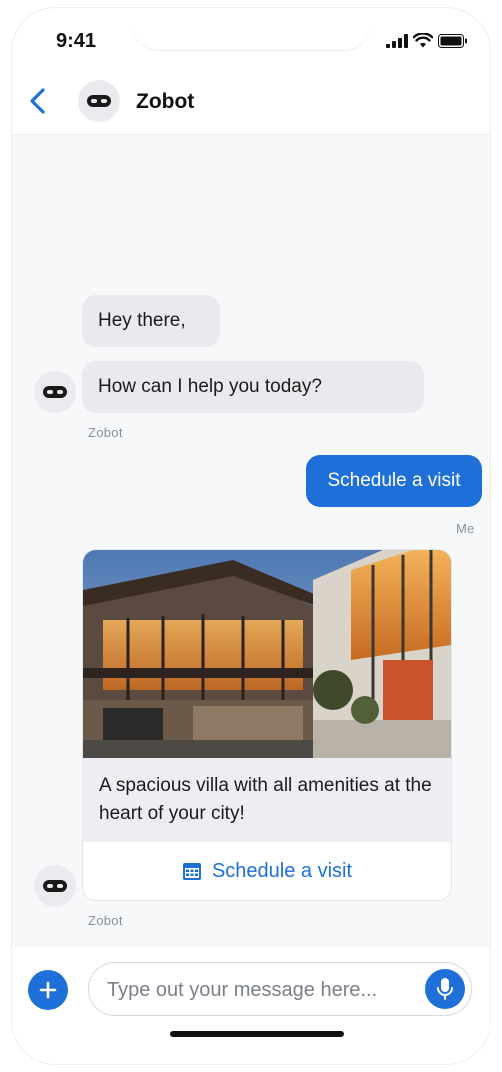 The image size is (502, 1072). I want to click on chat-title: Zobot, so click(165, 101).